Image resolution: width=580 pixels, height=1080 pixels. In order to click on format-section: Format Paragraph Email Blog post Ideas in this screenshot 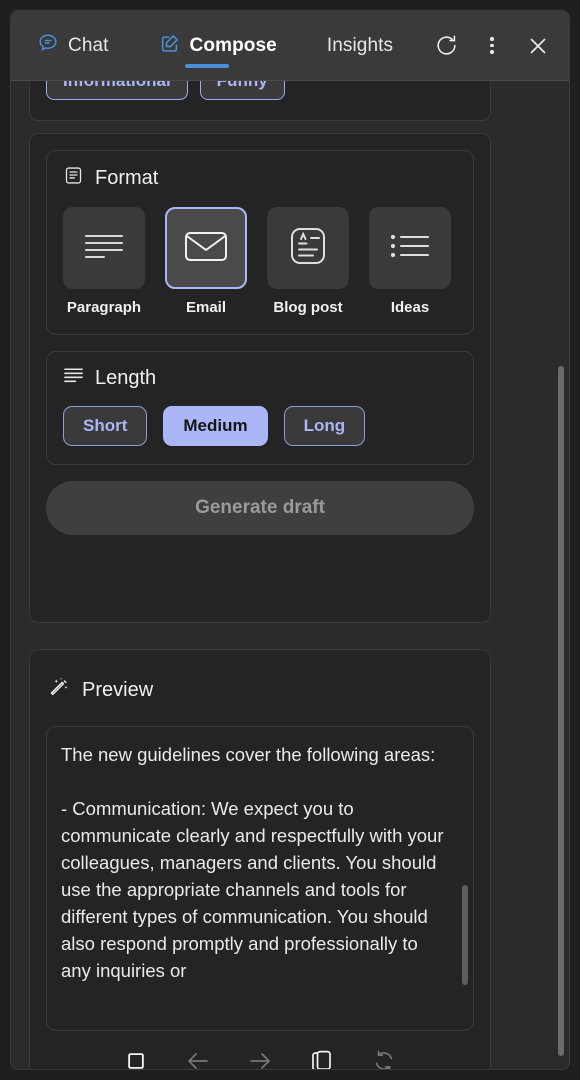, I will do `click(260, 242)`.